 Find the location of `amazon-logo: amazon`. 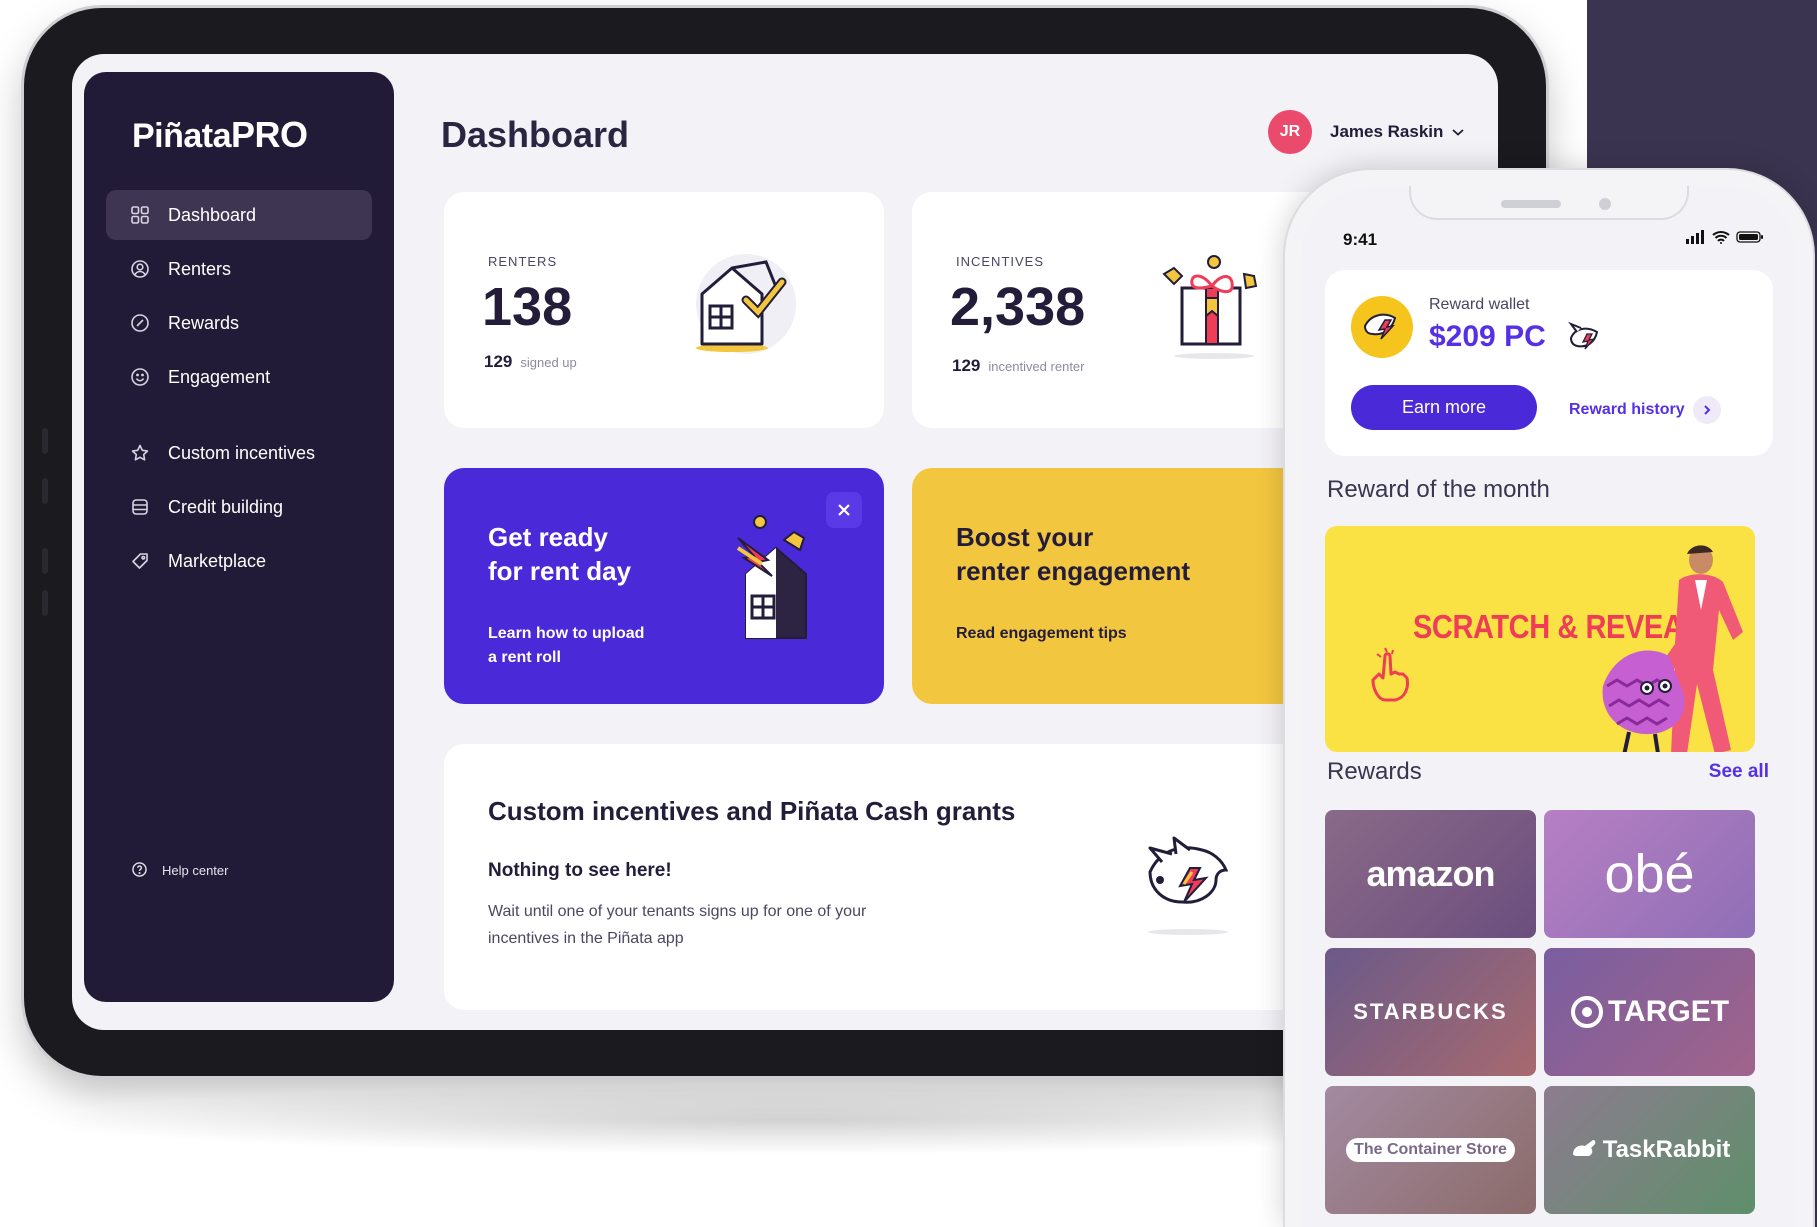

amazon-logo: amazon is located at coordinates (1430, 873).